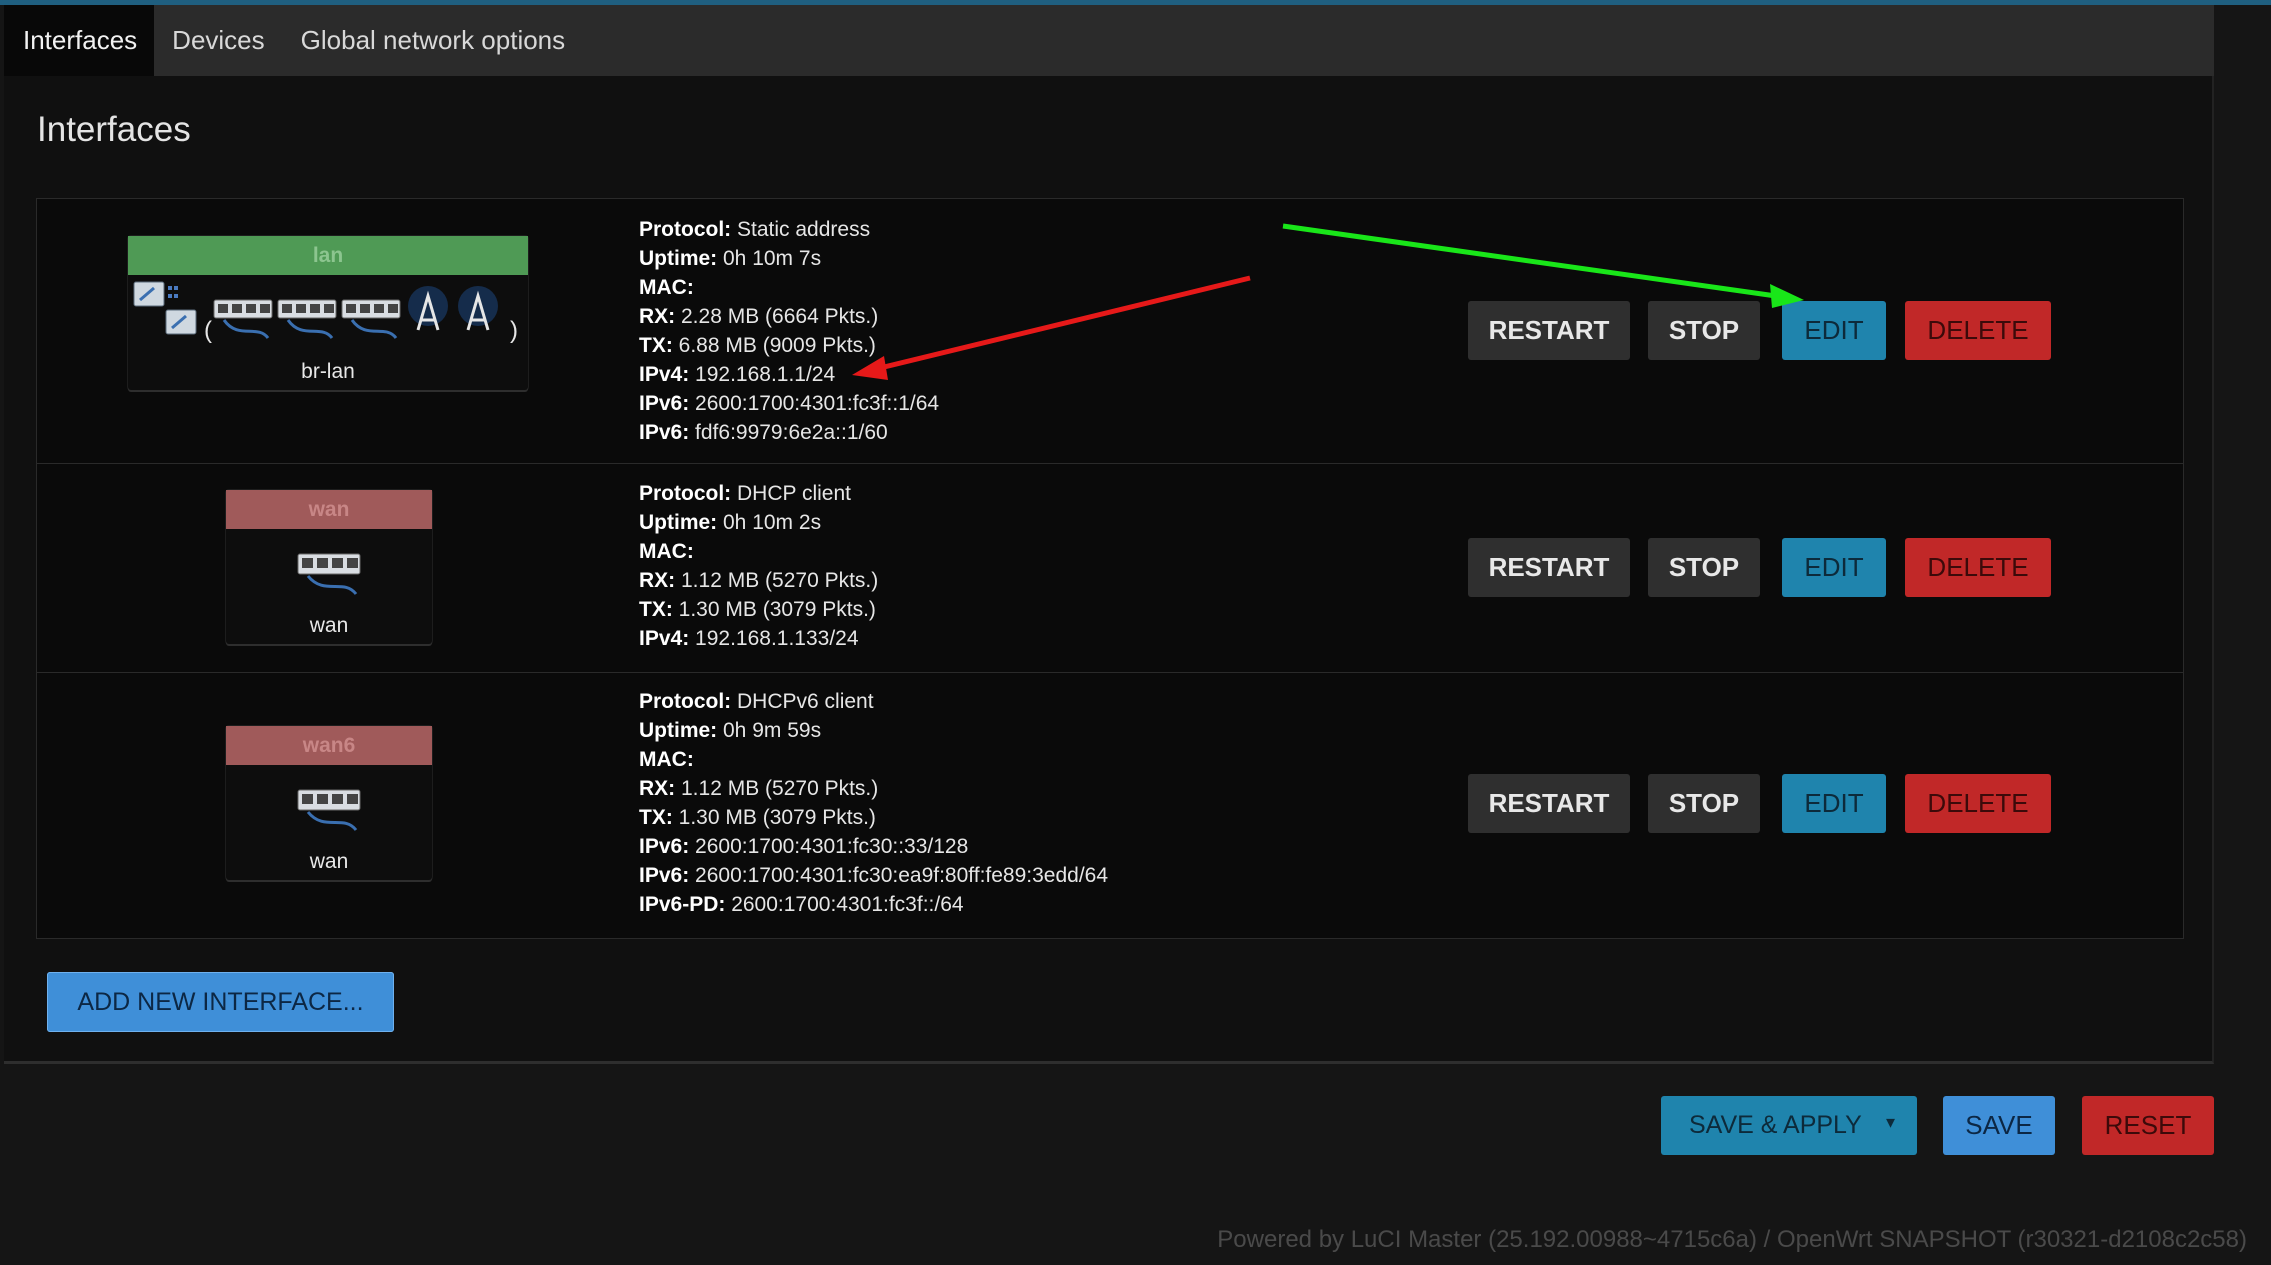  I want to click on stop-button-wan: STOP, so click(1704, 567).